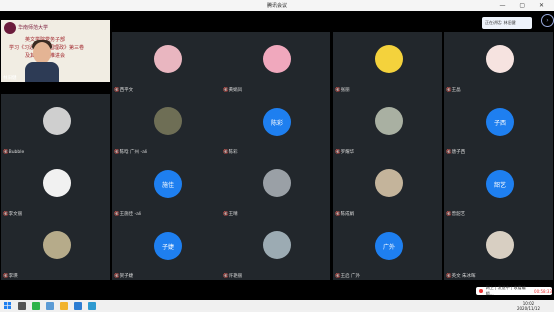 The image size is (554, 312). Describe the element at coordinates (124, 90) in the screenshot. I see `participant-name: 🔇西平文` at that location.